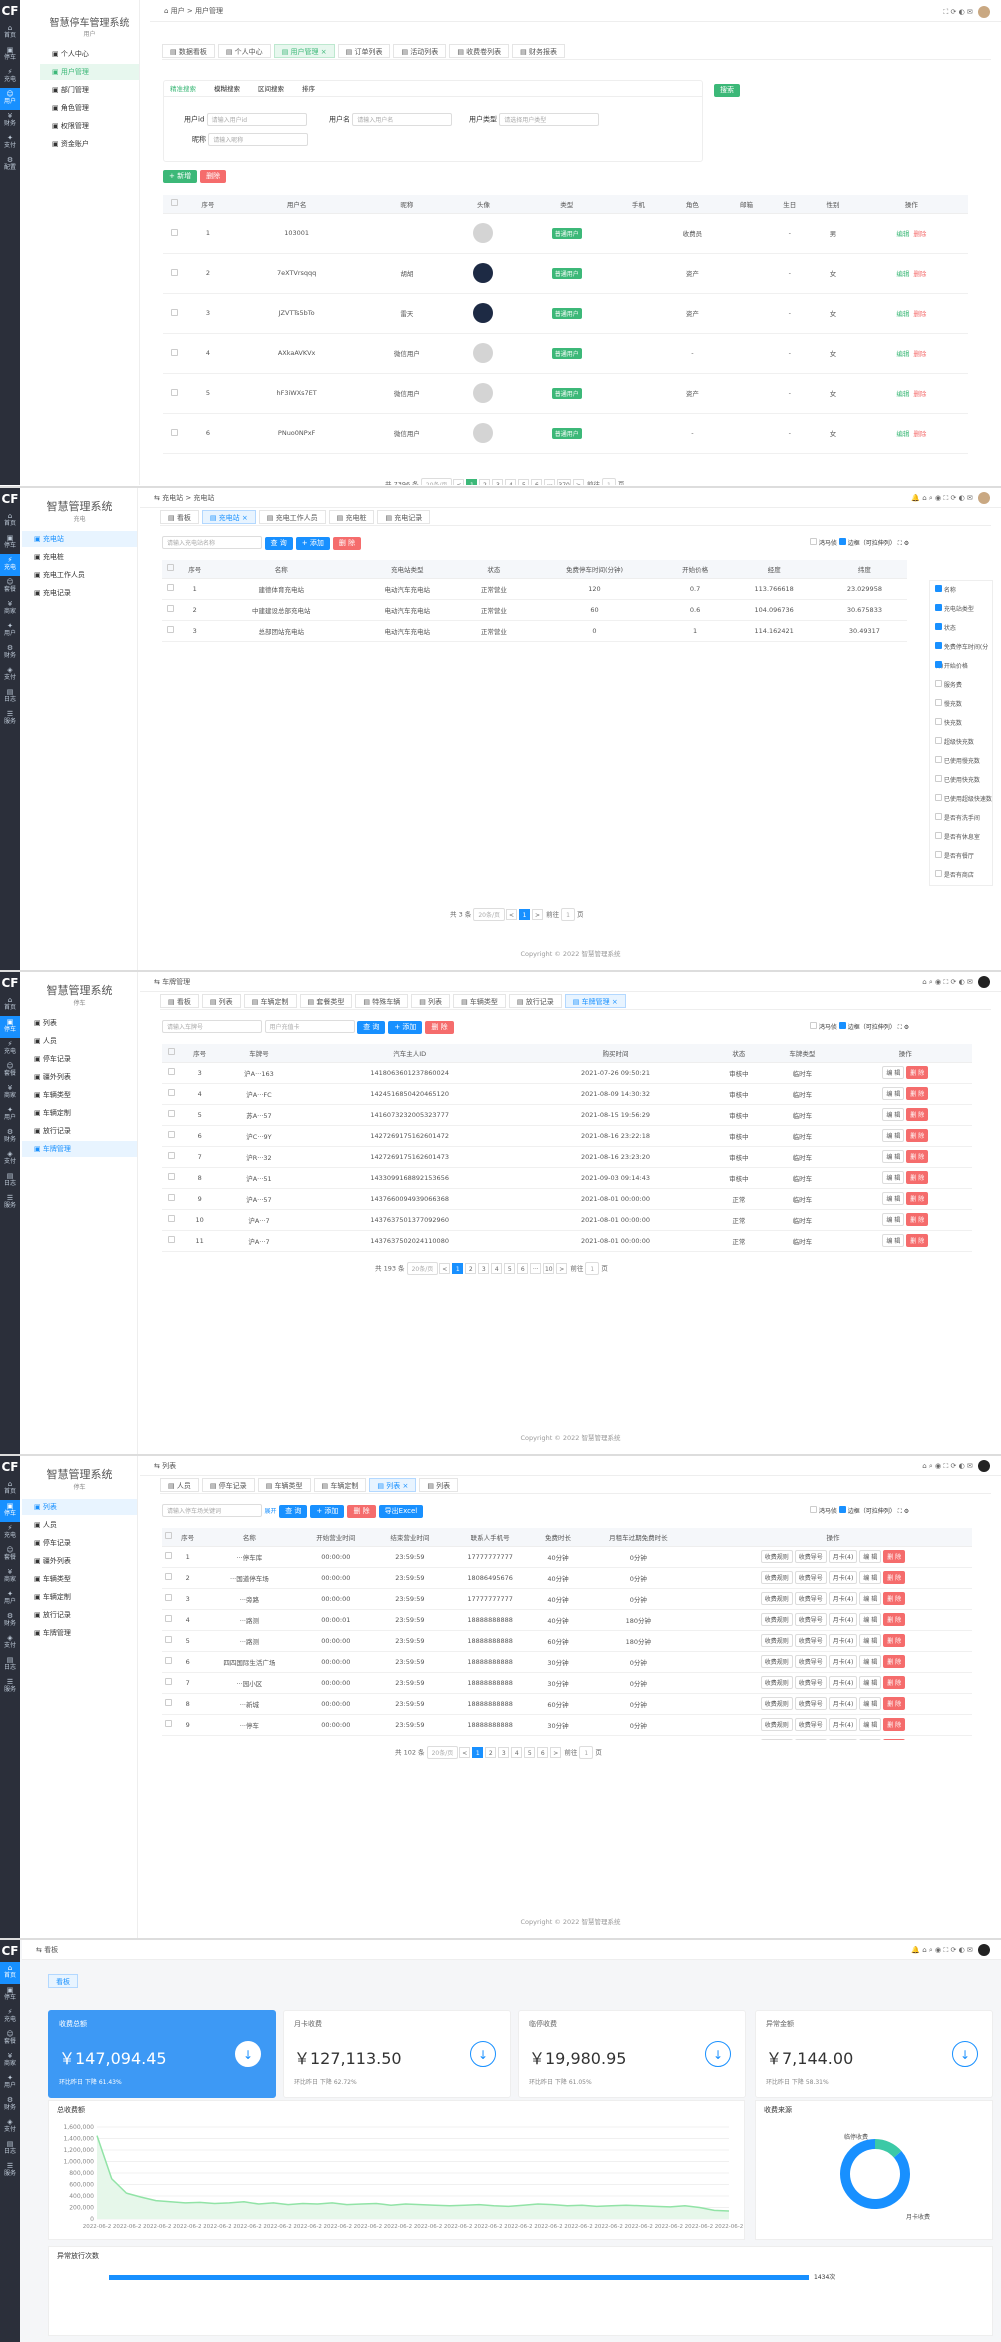 The width and height of the screenshot is (1001, 2342). Describe the element at coordinates (961, 704) in the screenshot. I see `column-toggle: 慢充数` at that location.